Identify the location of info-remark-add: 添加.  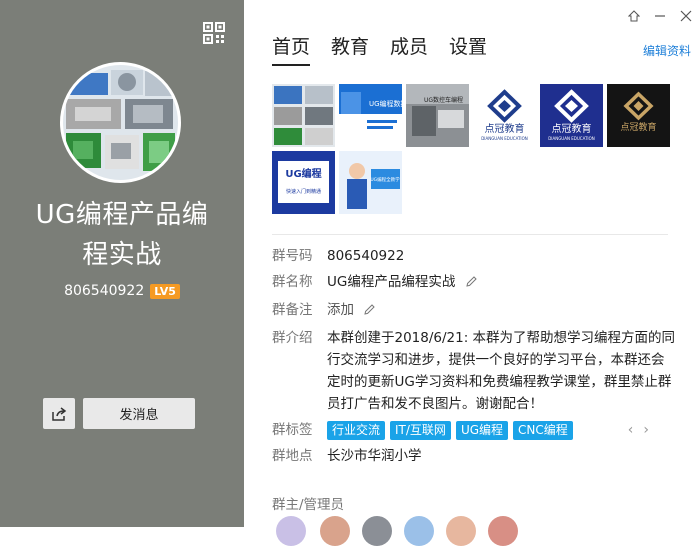
(340, 310).